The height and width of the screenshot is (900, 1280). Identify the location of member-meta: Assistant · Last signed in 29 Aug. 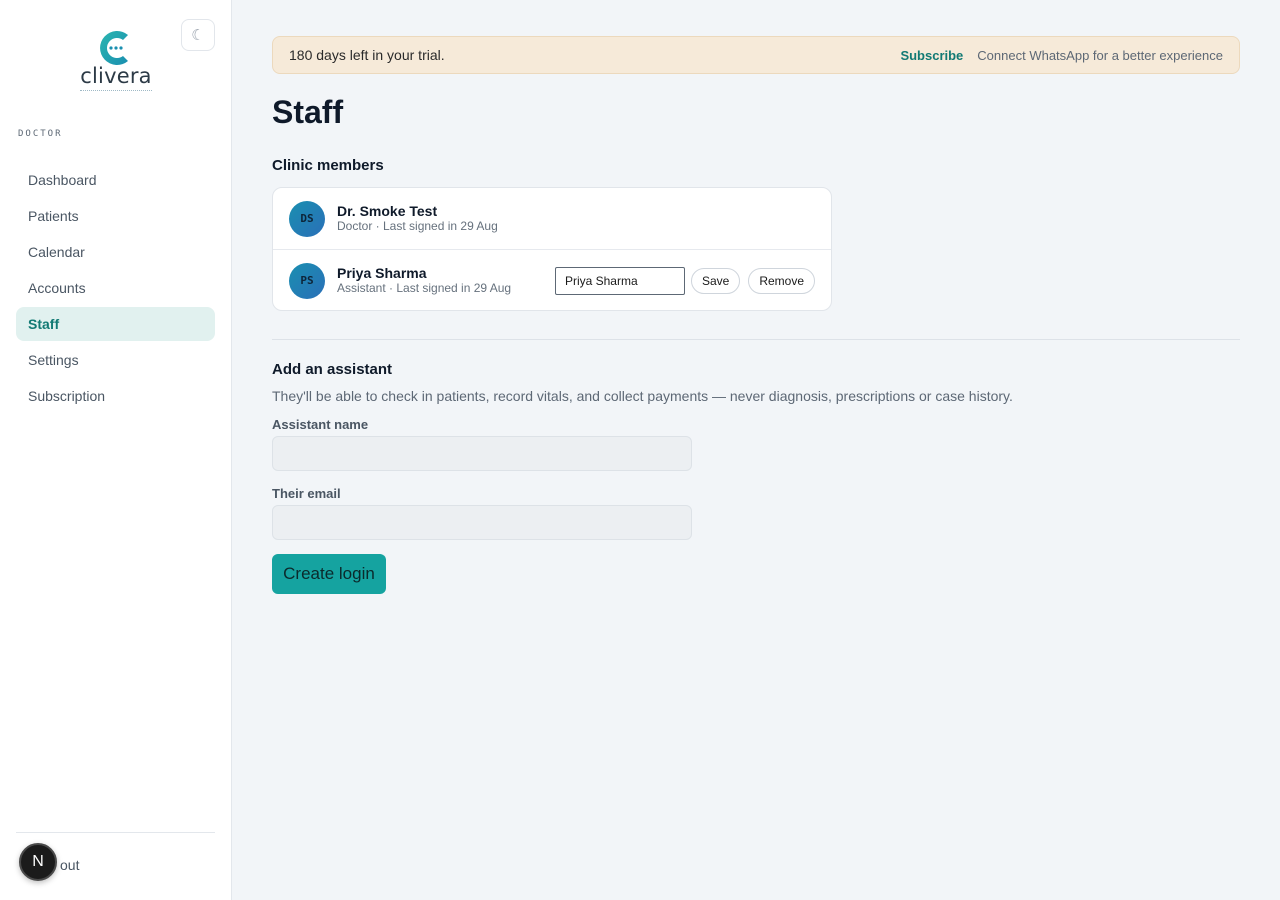
(424, 288).